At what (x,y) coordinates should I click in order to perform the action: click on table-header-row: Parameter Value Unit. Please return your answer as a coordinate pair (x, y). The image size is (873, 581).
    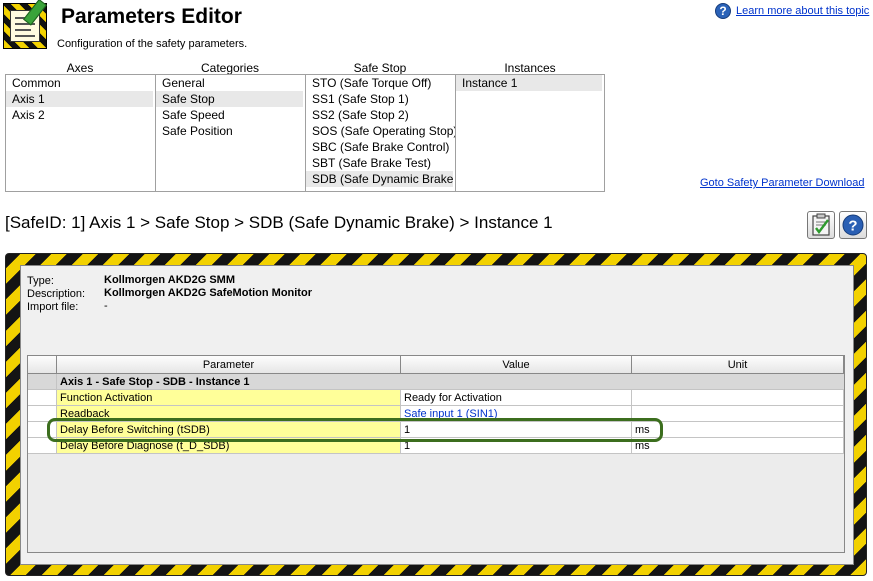
    Looking at the image, I should click on (436, 365).